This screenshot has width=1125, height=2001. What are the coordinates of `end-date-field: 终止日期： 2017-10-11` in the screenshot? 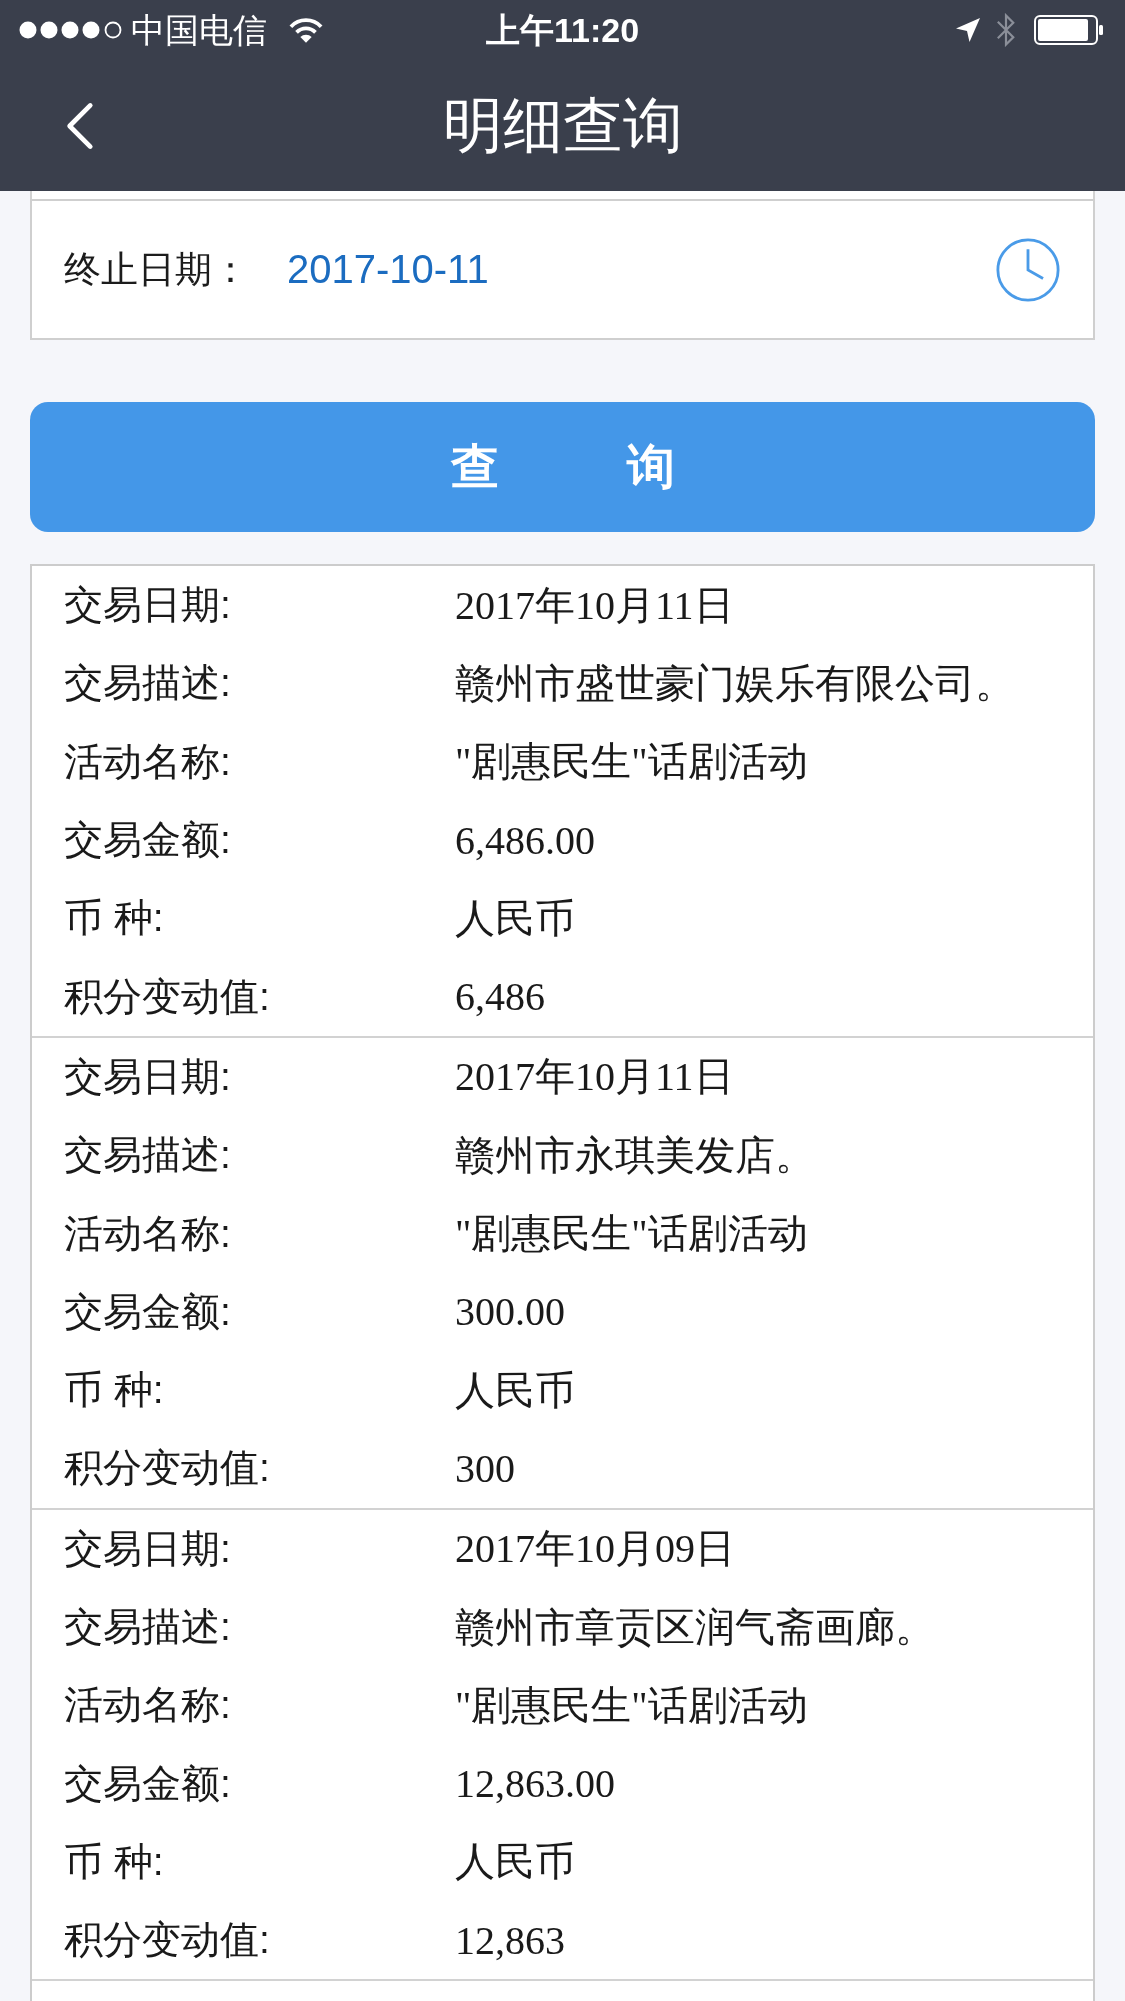 It's located at (562, 269).